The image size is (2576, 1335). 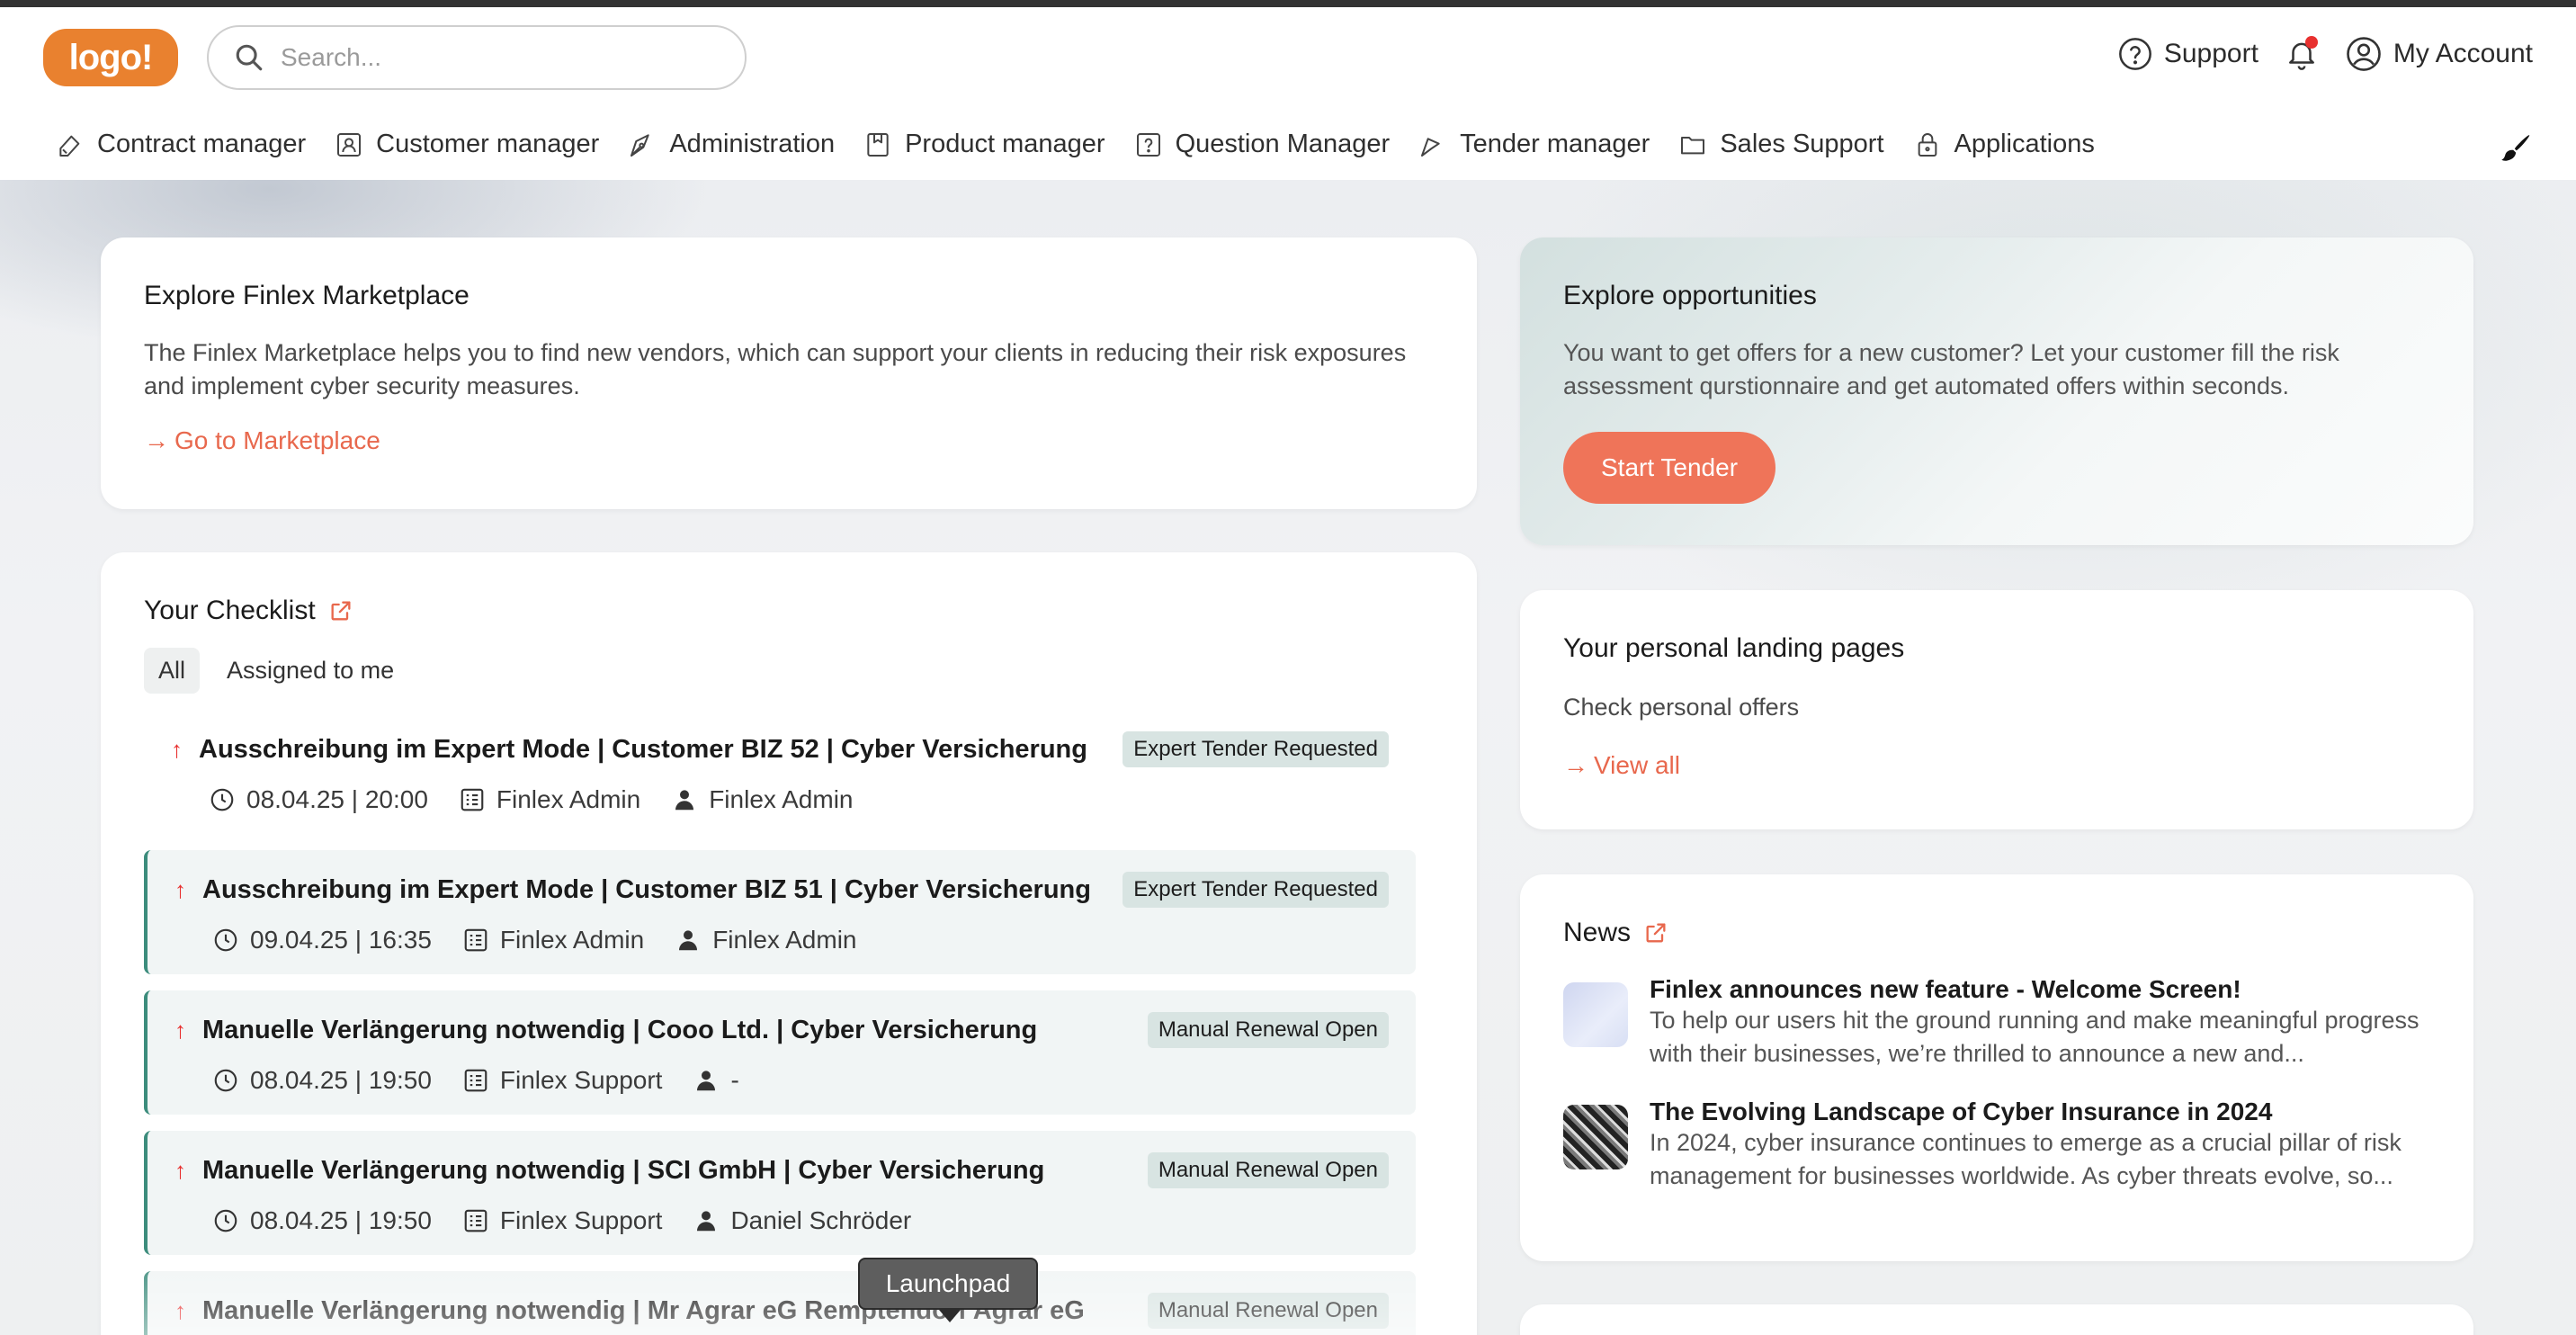 I want to click on nav-item-tender-manager: Tender manager, so click(x=1534, y=145).